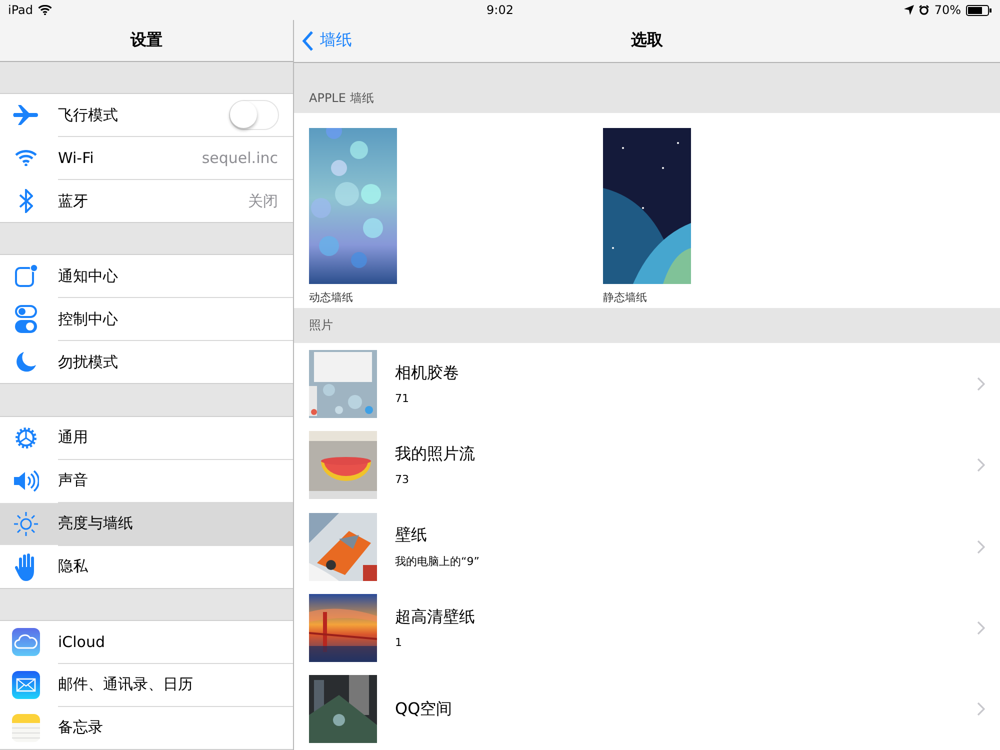 This screenshot has width=1000, height=750. Describe the element at coordinates (254, 115) in the screenshot. I see `toggle-switch` at that location.